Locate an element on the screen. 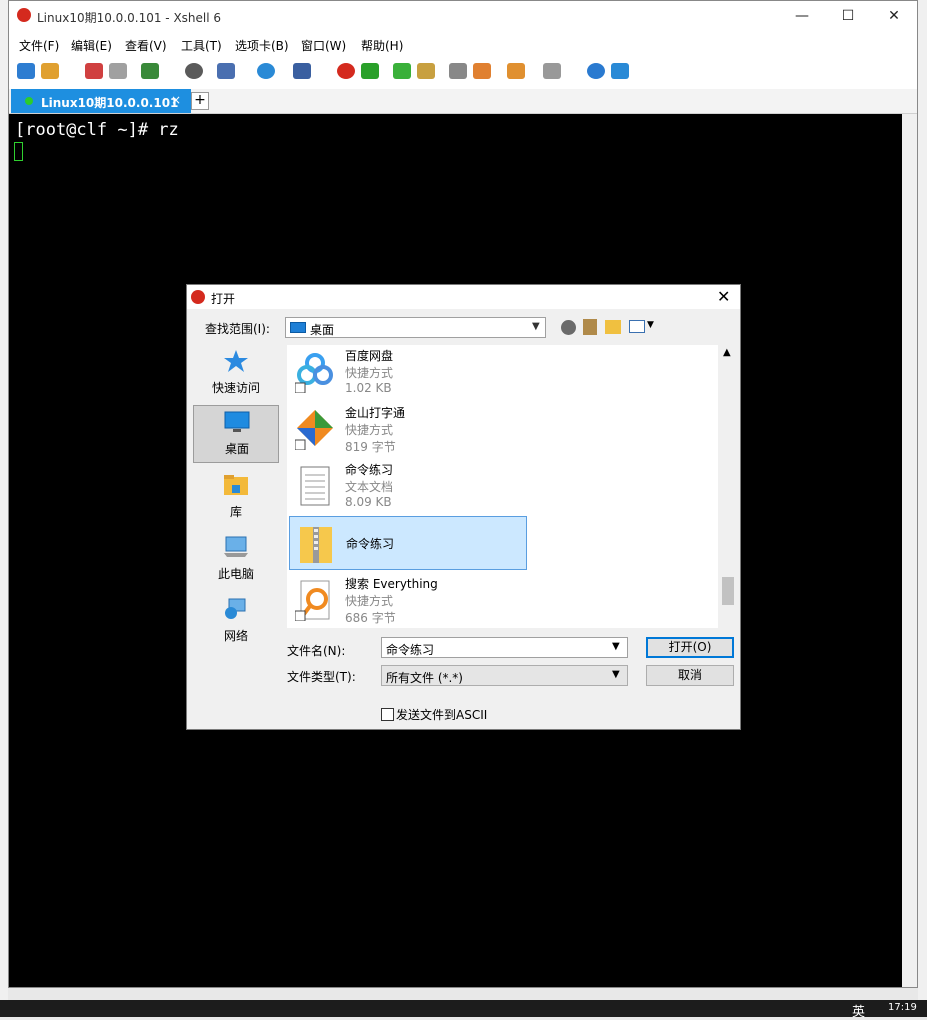  file-list-scrollbar: ▲ is located at coordinates (728, 486).